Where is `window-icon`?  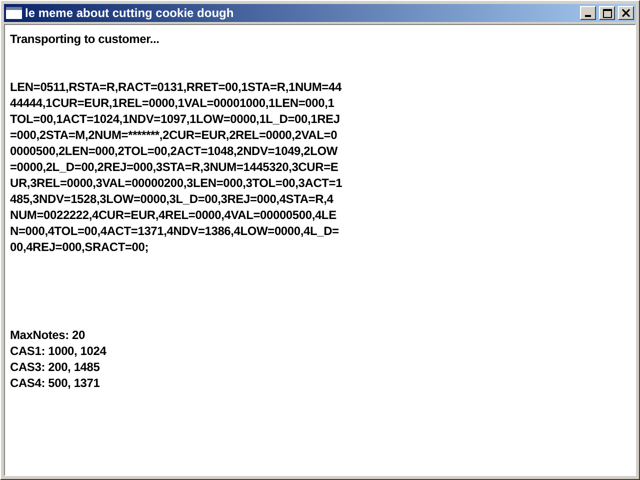
window-icon is located at coordinates (14, 13).